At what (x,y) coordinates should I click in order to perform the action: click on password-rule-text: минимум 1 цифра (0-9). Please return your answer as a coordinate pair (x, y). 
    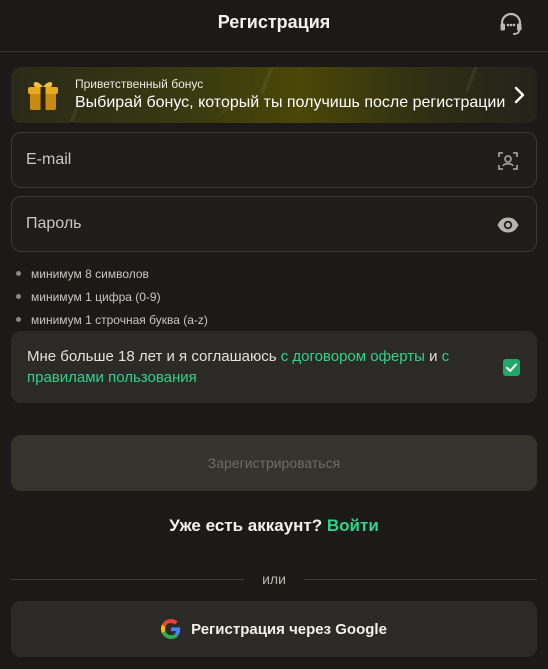
    Looking at the image, I should click on (96, 296).